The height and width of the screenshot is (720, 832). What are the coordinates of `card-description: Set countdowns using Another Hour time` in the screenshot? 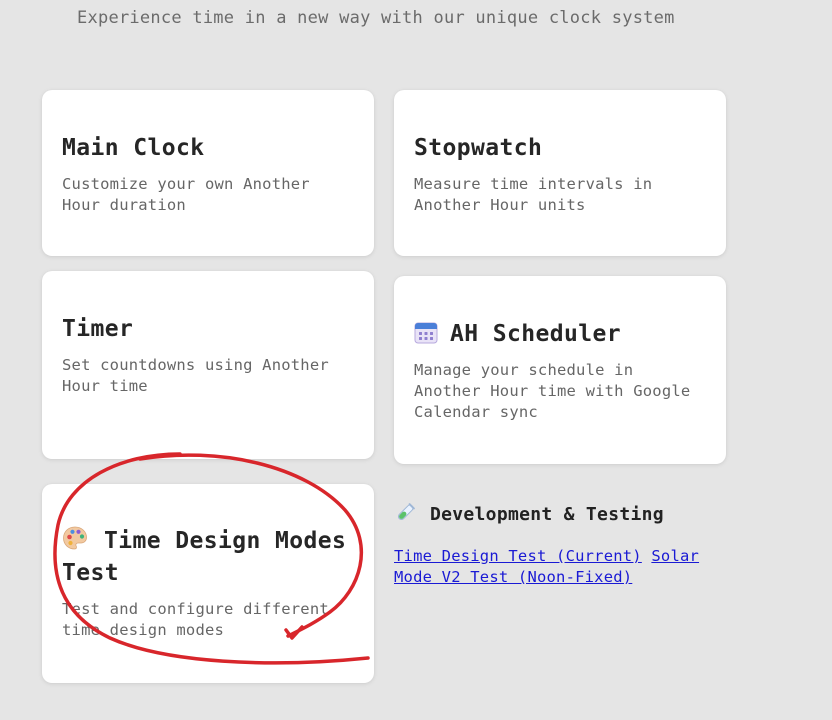 It's located at (195, 375).